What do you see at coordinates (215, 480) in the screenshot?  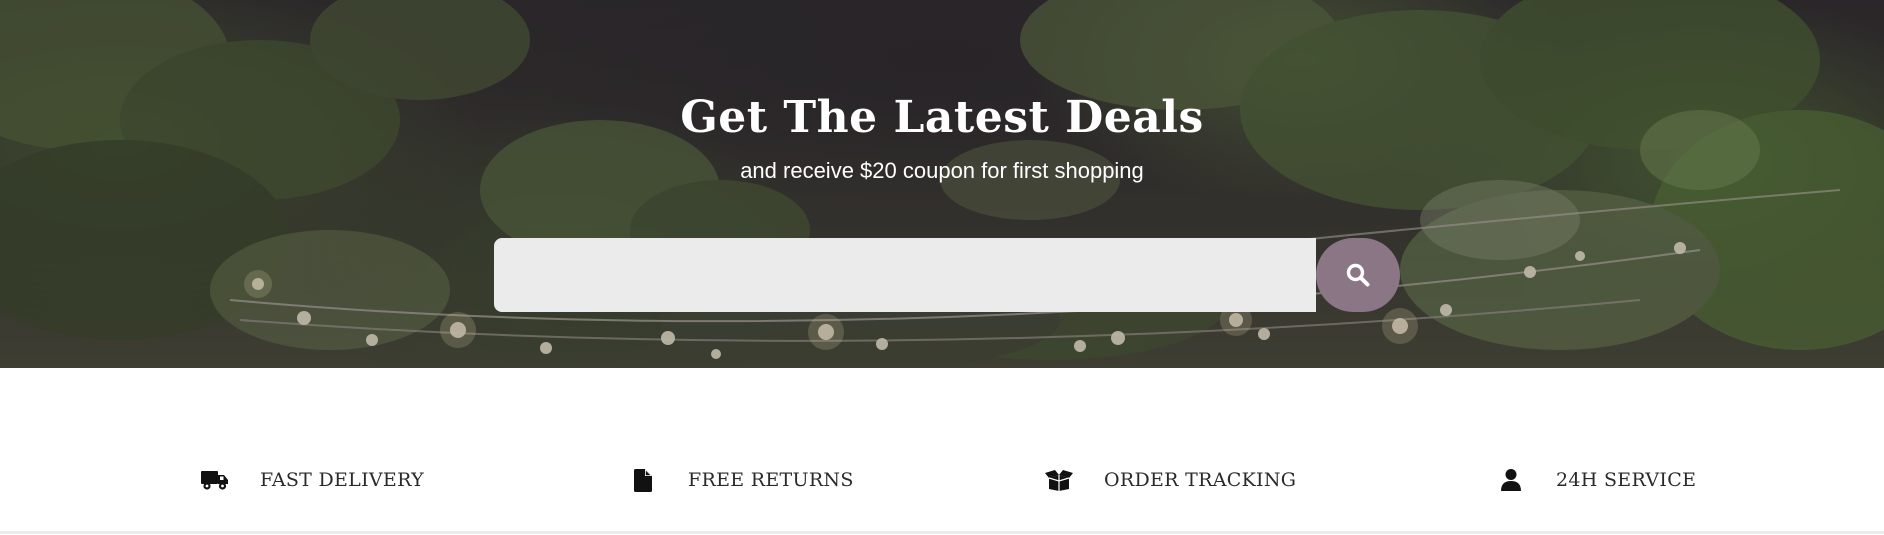 I see `truck-icon` at bounding box center [215, 480].